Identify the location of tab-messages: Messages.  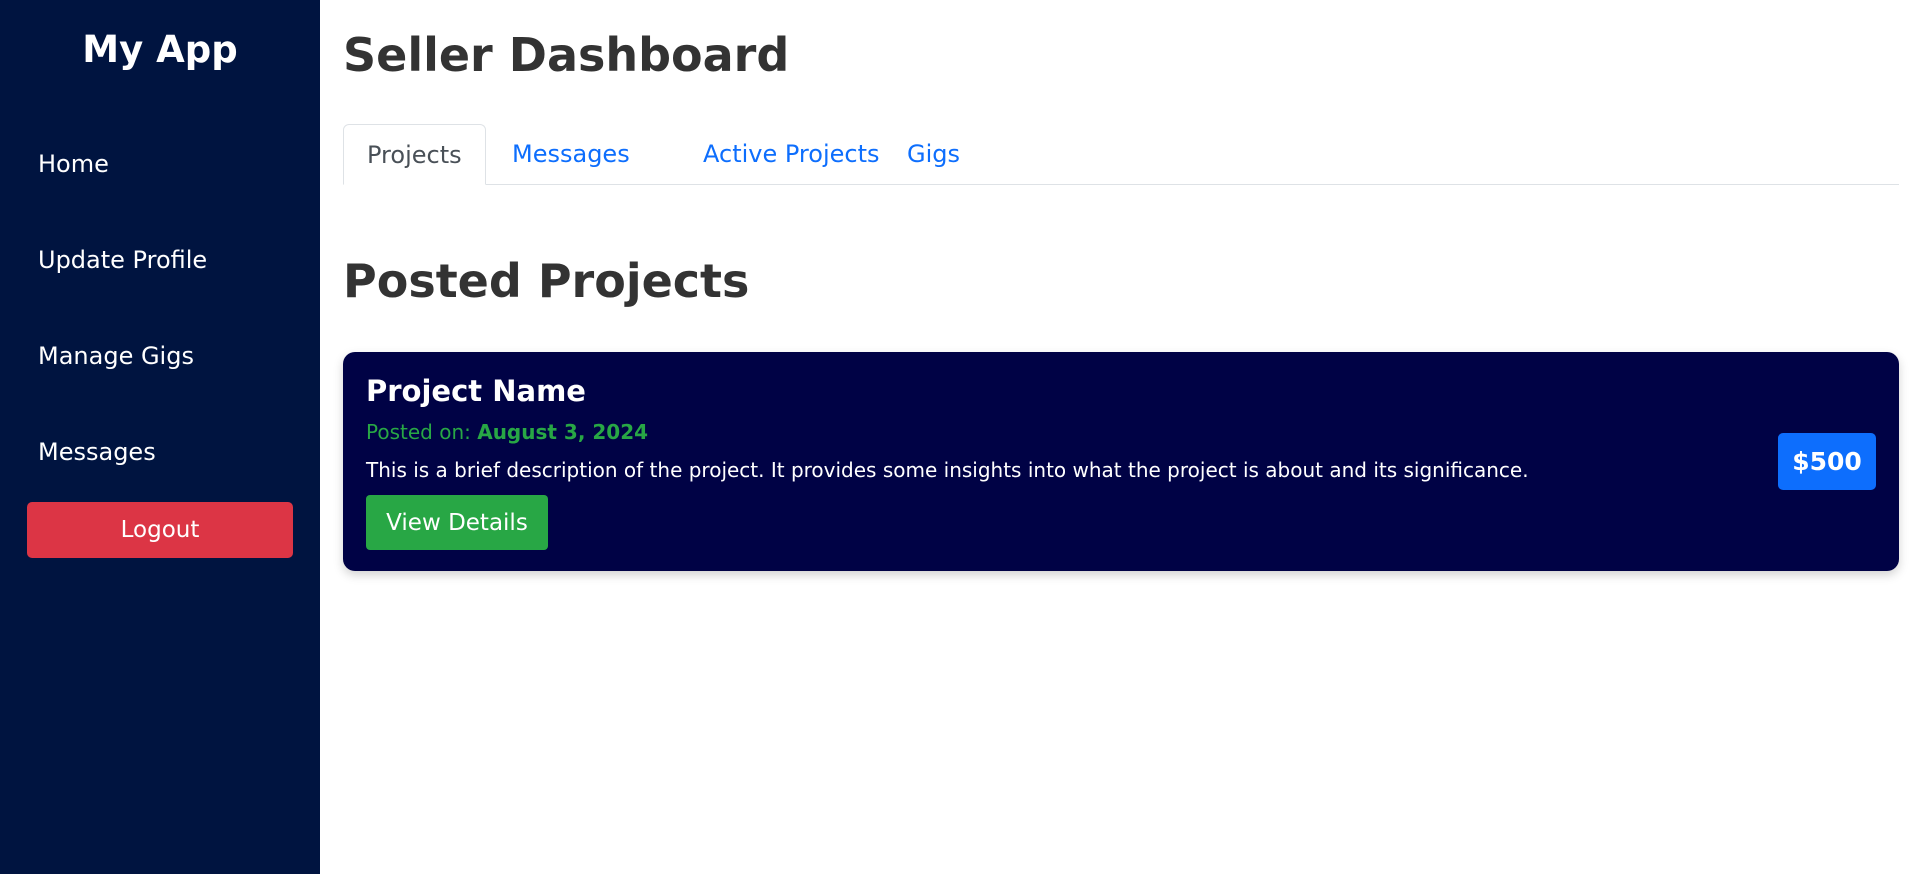
(571, 154).